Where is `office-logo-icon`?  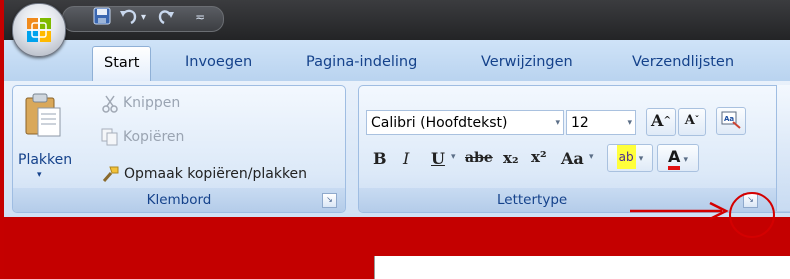 office-logo-icon is located at coordinates (39, 30).